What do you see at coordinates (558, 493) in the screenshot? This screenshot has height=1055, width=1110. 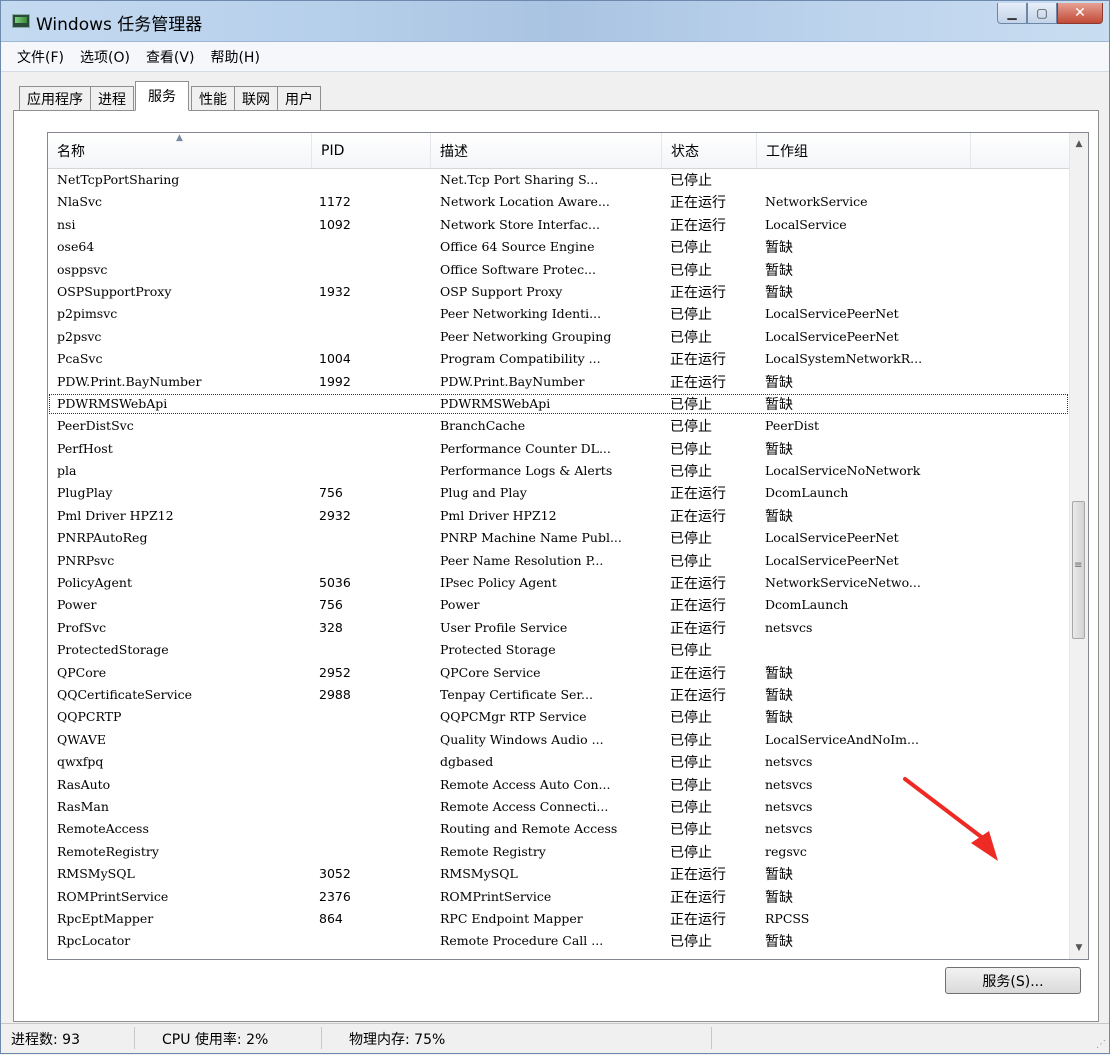 I see `table-row: PlugPlay 756 Plug and Play 正在运行 DcomLaunch` at bounding box center [558, 493].